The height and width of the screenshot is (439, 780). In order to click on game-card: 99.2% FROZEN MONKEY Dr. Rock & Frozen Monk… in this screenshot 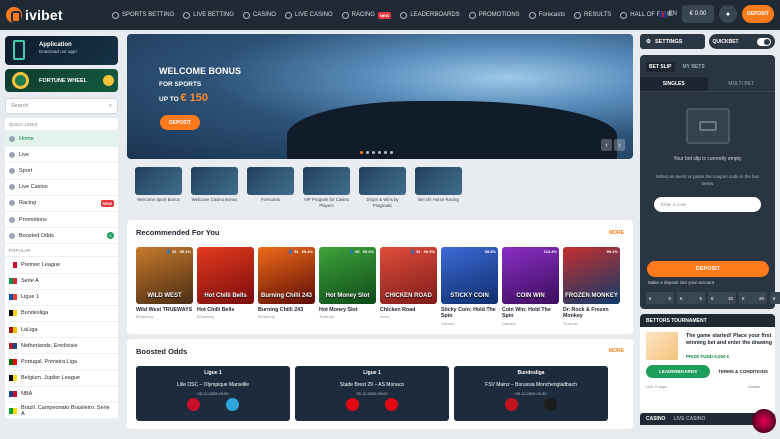, I will do `click(591, 286)`.